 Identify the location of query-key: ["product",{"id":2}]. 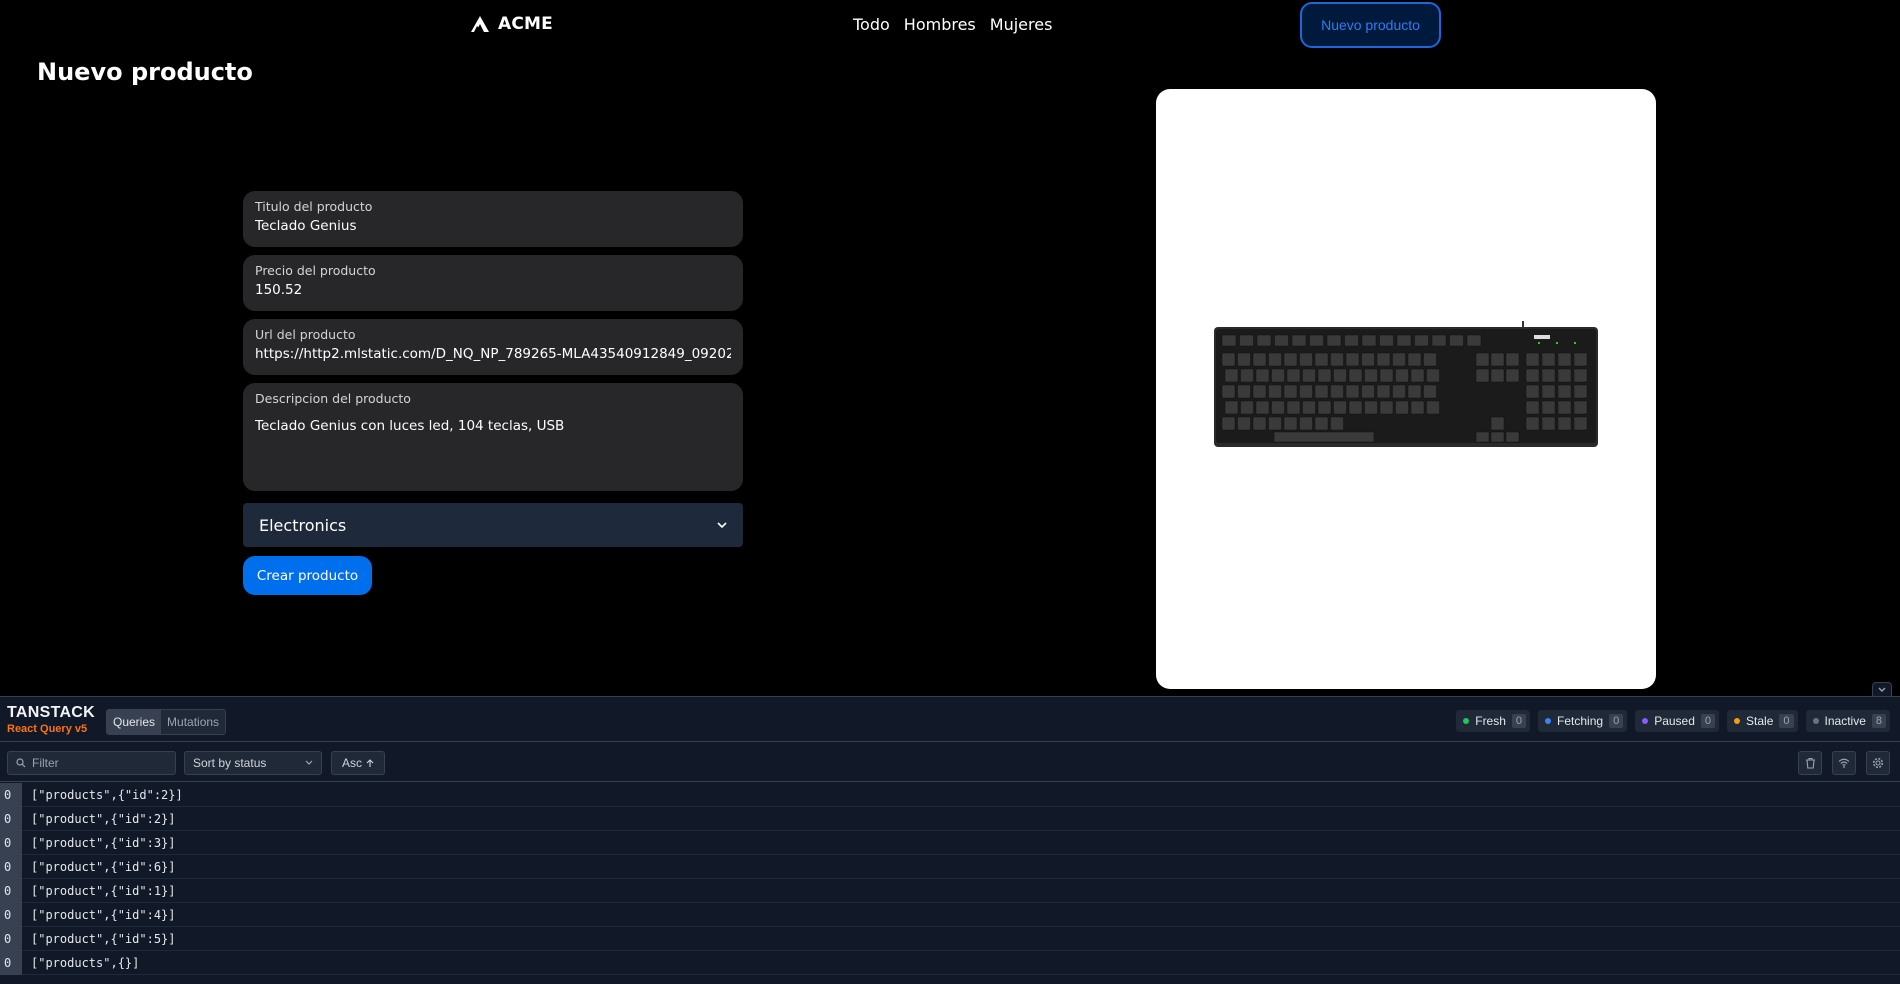
(103, 818).